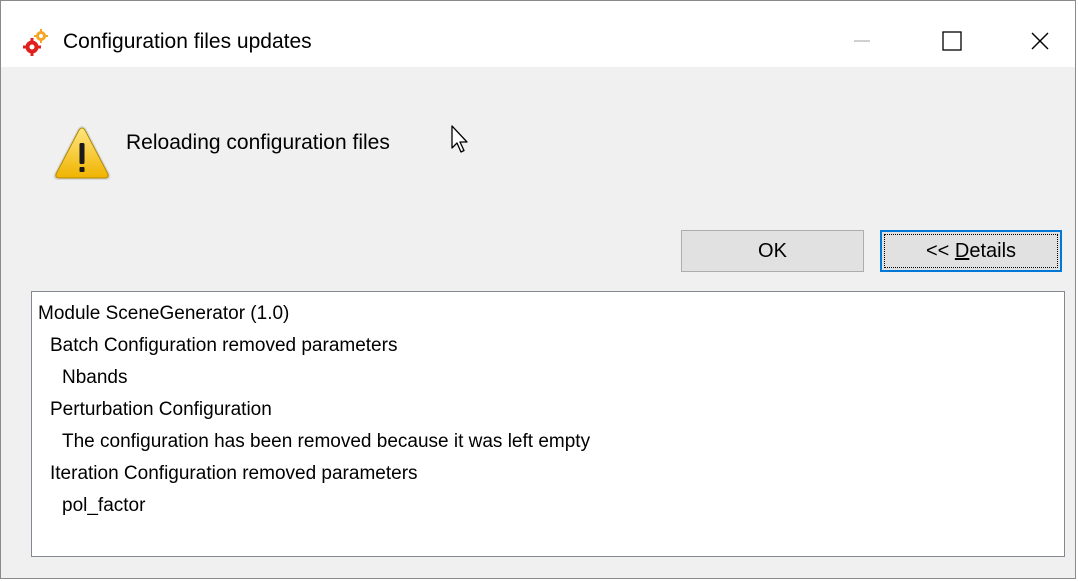  Describe the element at coordinates (772, 251) in the screenshot. I see `ok-button: OK` at that location.